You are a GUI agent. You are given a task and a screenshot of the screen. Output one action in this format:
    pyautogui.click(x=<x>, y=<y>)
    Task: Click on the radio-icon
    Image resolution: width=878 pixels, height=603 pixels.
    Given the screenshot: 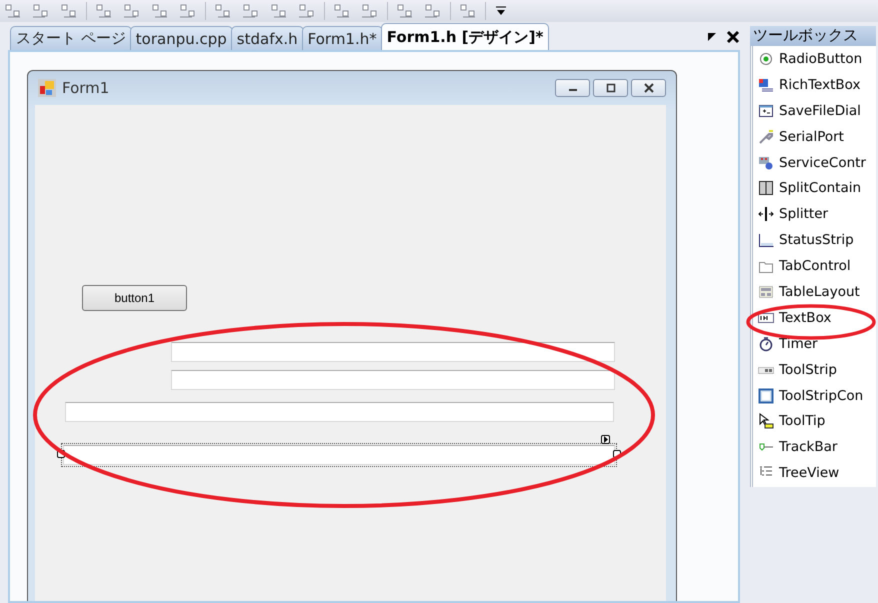 What is the action you would take?
    pyautogui.click(x=766, y=58)
    